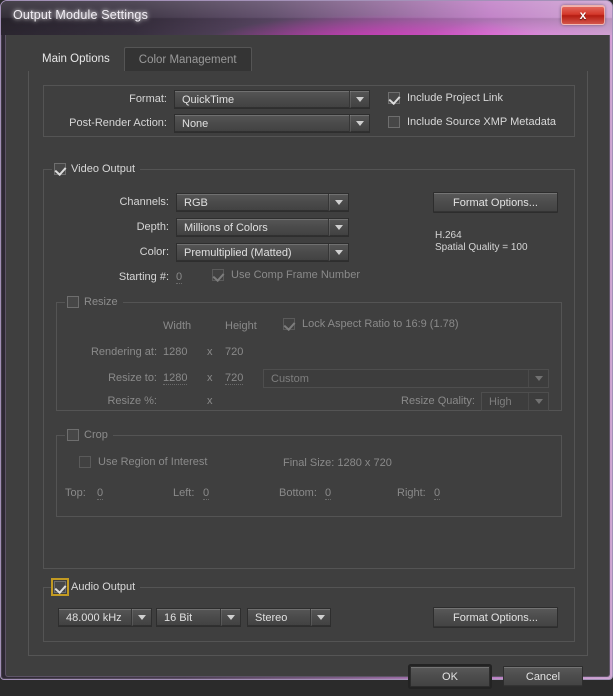 Image resolution: width=613 pixels, height=696 pixels. I want to click on resize-quality-label: Resize Quality:, so click(438, 401).